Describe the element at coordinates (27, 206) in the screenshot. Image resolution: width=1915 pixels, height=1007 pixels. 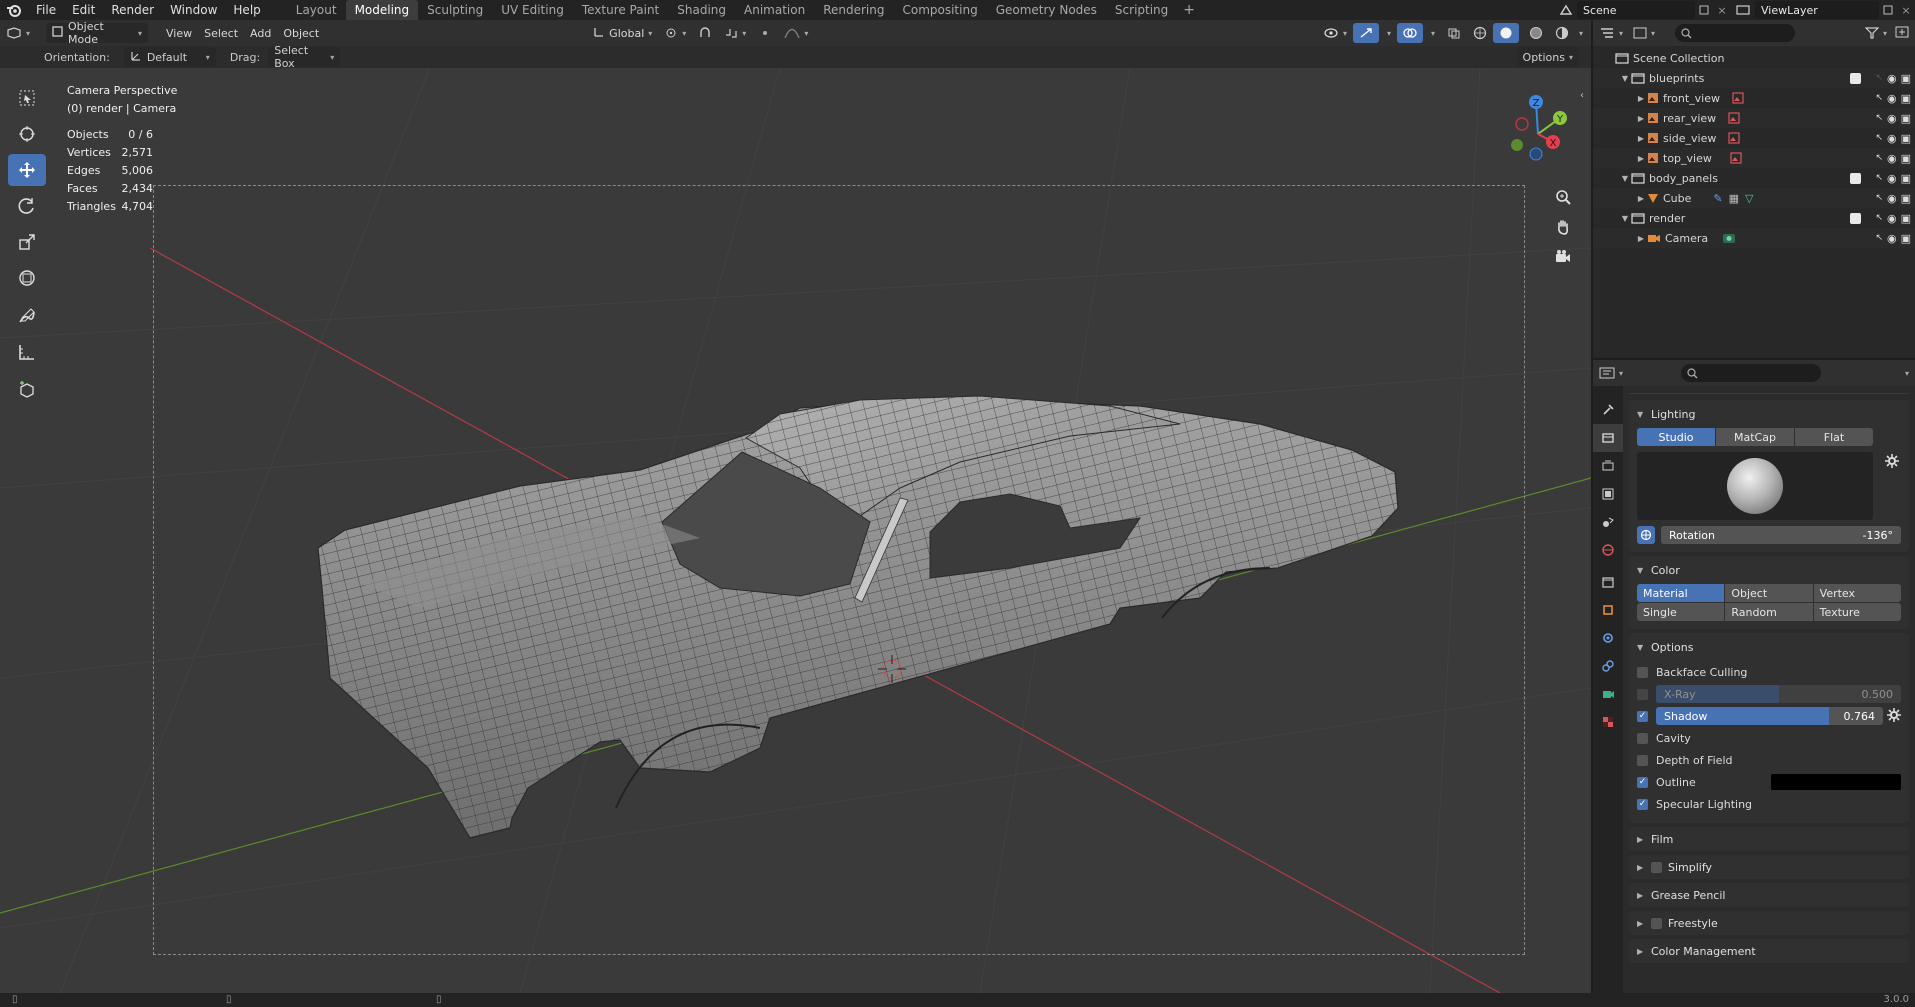
I see `rotate-tool` at that location.